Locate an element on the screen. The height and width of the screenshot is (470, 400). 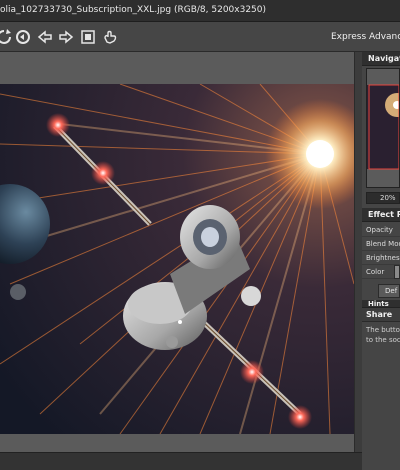
zoom-level: 20% is located at coordinates (383, 198).